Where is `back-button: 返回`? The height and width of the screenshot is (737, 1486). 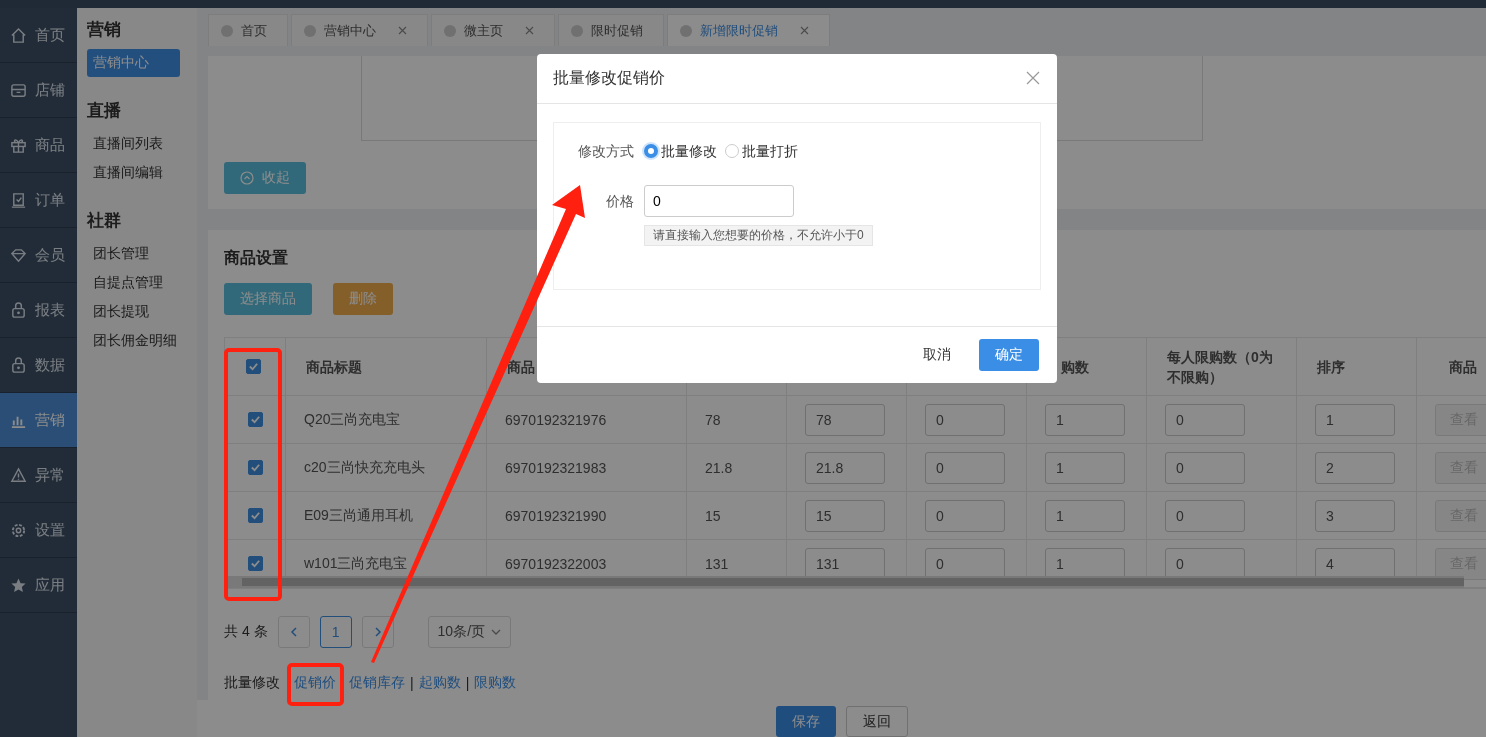
back-button: 返回 is located at coordinates (876, 721).